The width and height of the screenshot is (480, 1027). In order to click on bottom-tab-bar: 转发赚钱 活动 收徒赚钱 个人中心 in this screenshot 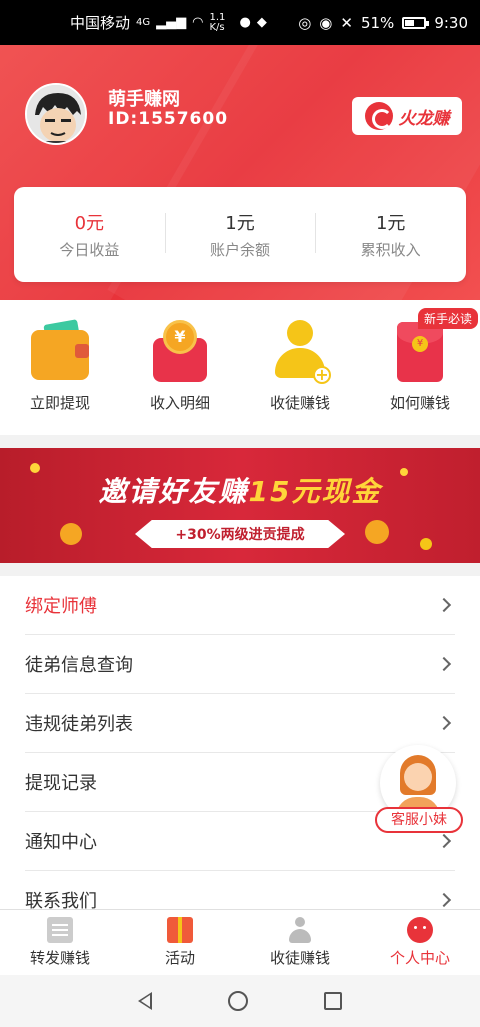, I will do `click(240, 942)`.